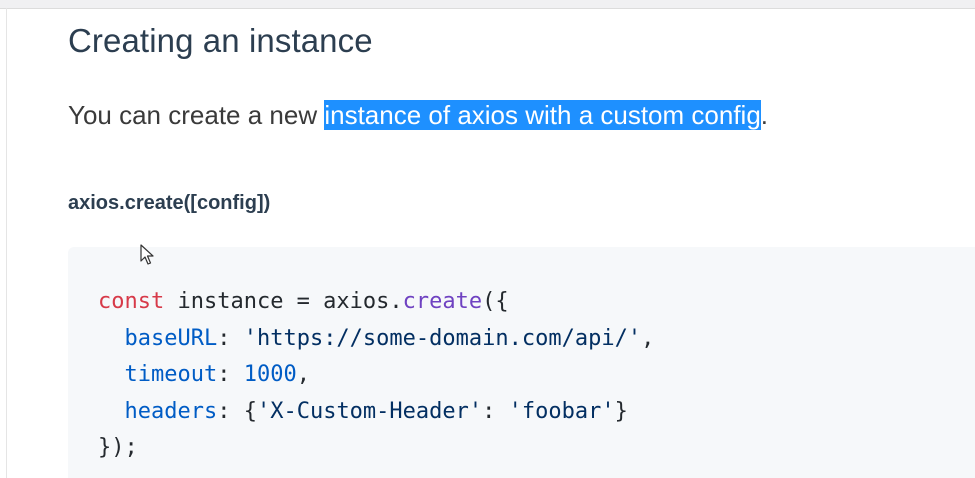  I want to click on top-border, so click(487, 4).